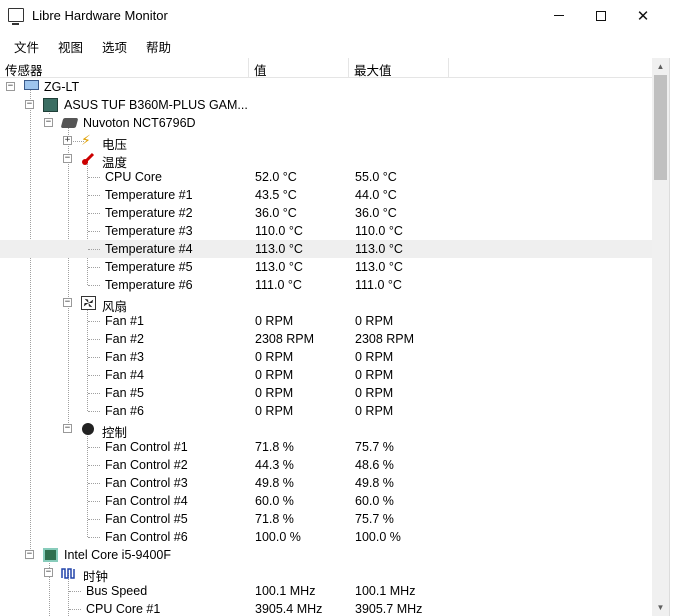  Describe the element at coordinates (69, 123) in the screenshot. I see `chip-icon` at that location.